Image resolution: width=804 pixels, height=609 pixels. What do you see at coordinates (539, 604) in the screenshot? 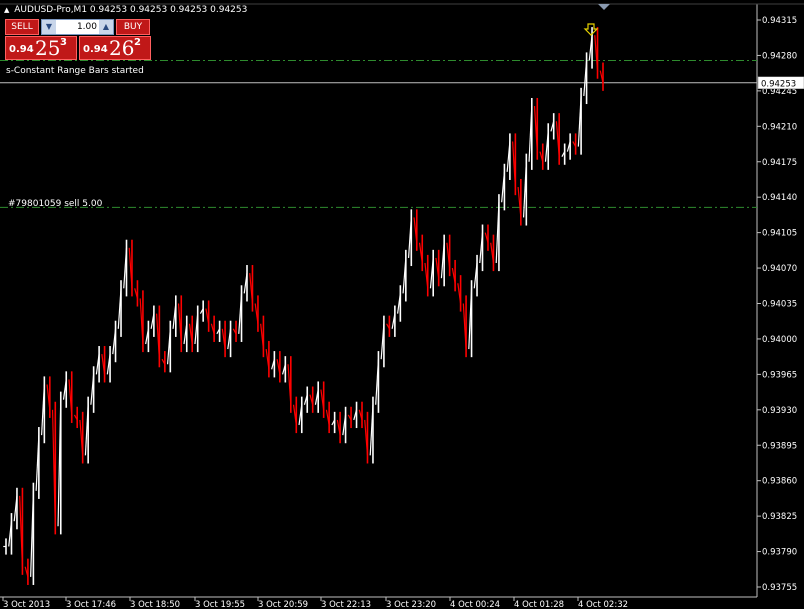
I see `x-tick-label: 4 Oct 01:28` at bounding box center [539, 604].